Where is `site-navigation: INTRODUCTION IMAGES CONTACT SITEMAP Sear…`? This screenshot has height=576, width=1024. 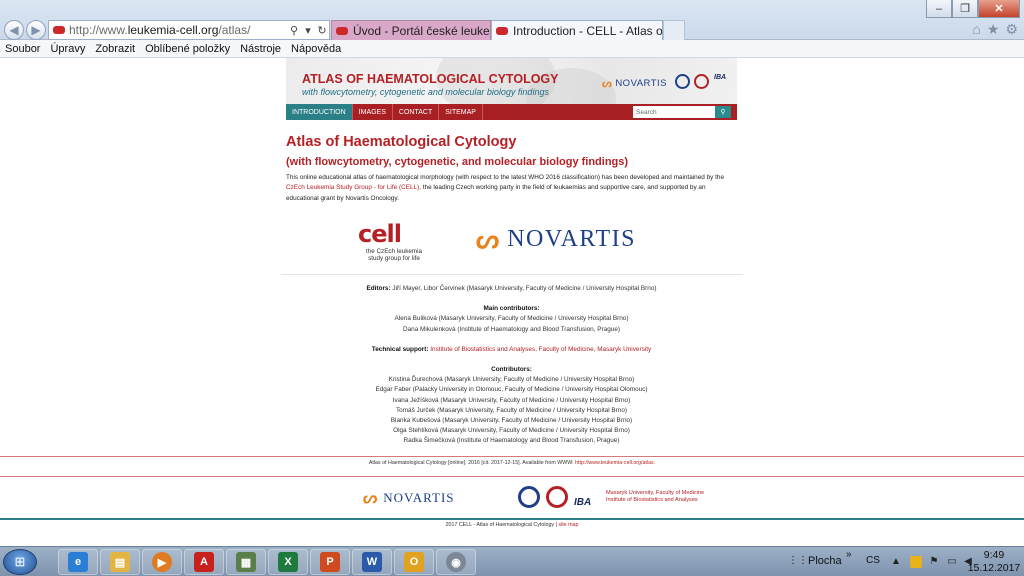
site-navigation: INTRODUCTION IMAGES CONTACT SITEMAP Sear… is located at coordinates (511, 112).